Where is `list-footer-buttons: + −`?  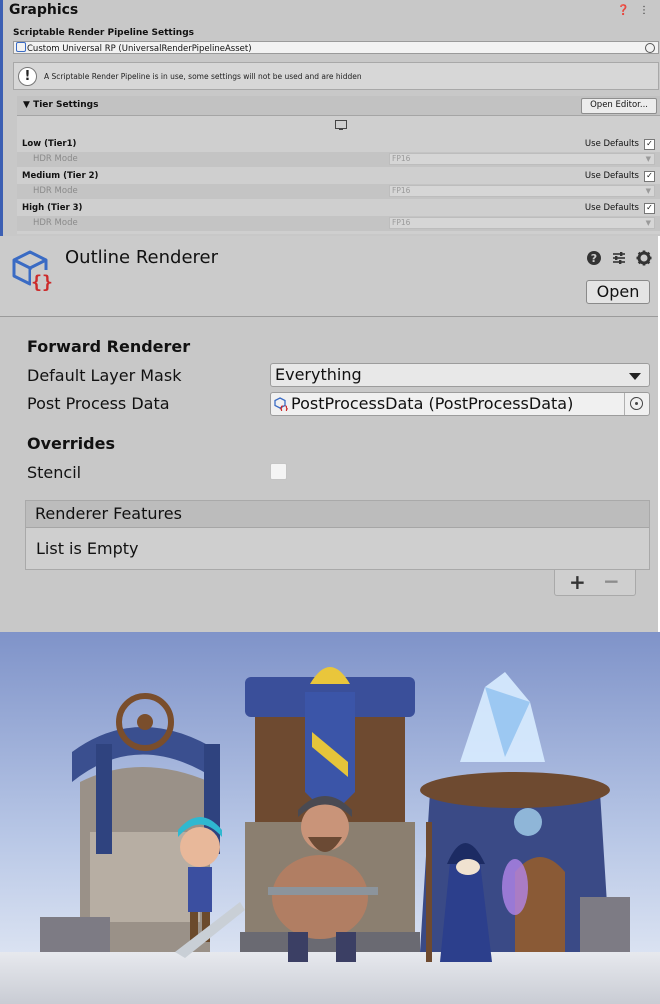 list-footer-buttons: + − is located at coordinates (595, 583).